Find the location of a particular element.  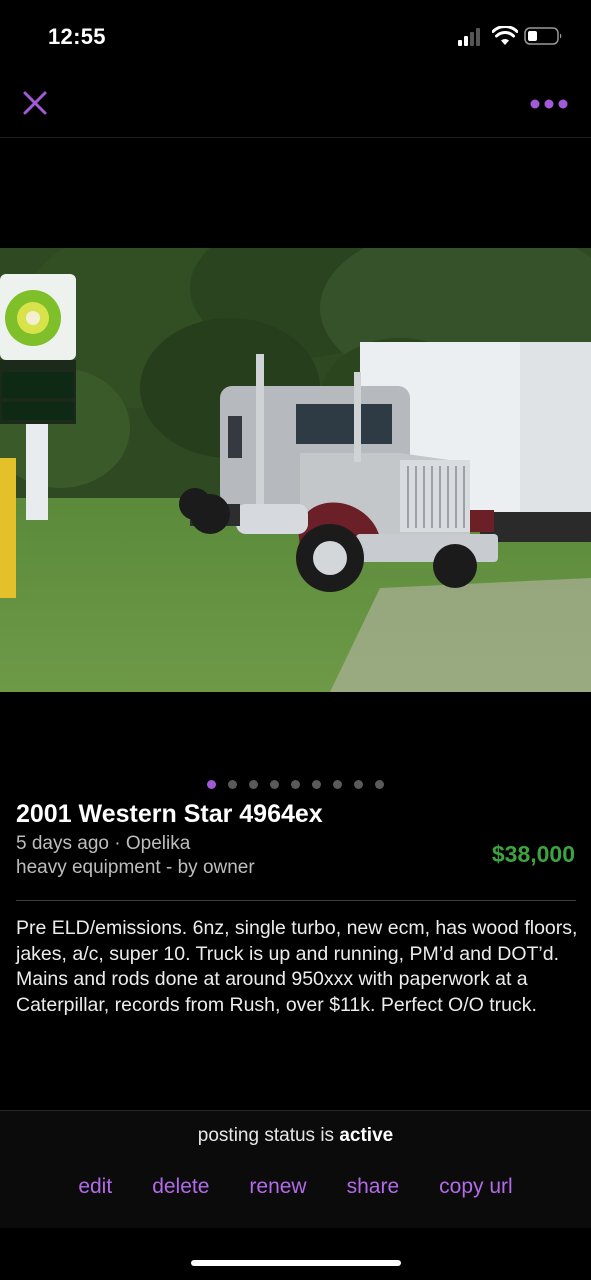

copy-url-button: copy url is located at coordinates (476, 1187).